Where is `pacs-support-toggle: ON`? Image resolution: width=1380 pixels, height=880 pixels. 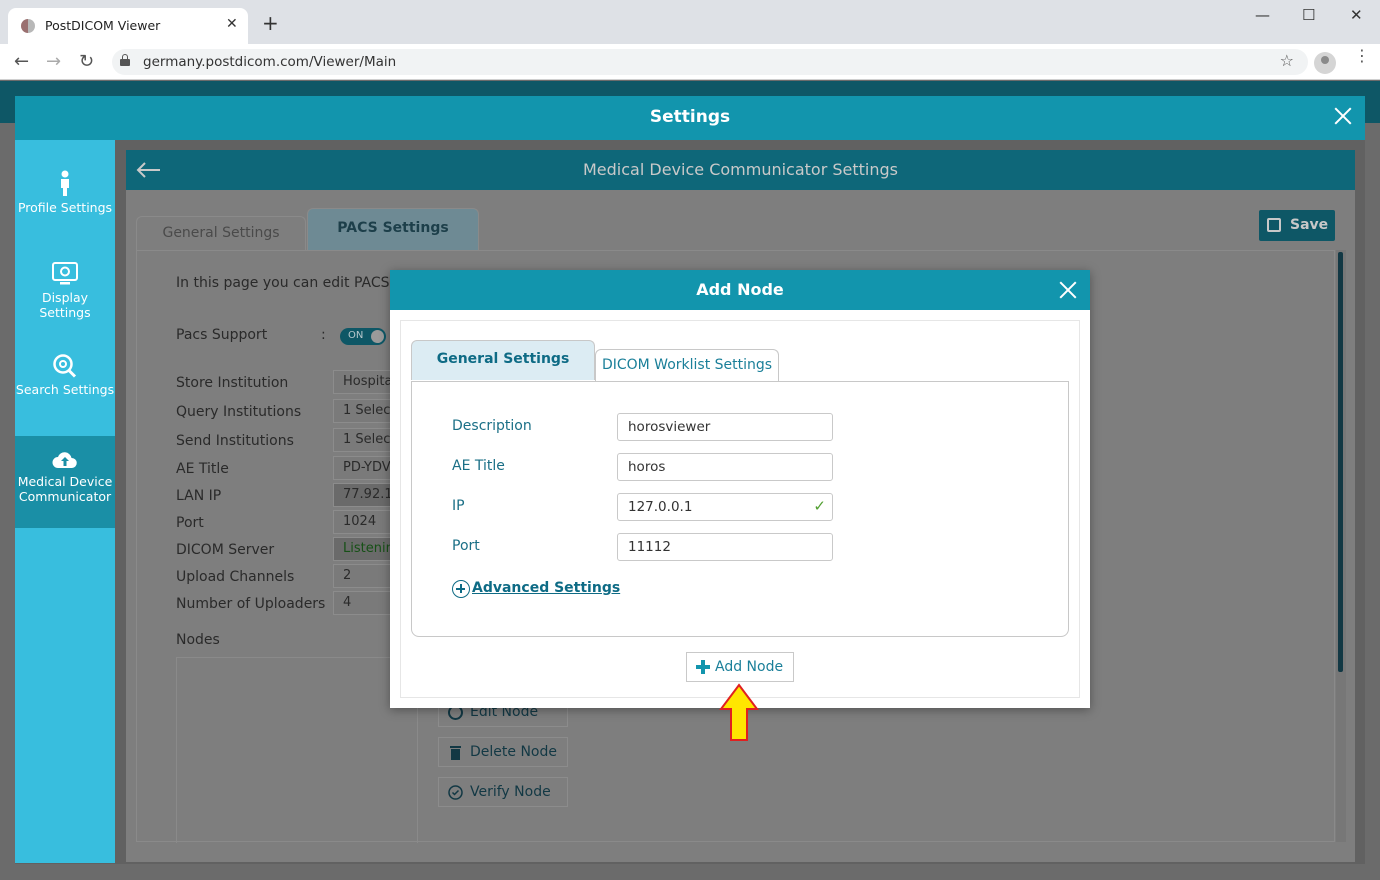
pacs-support-toggle: ON is located at coordinates (363, 336).